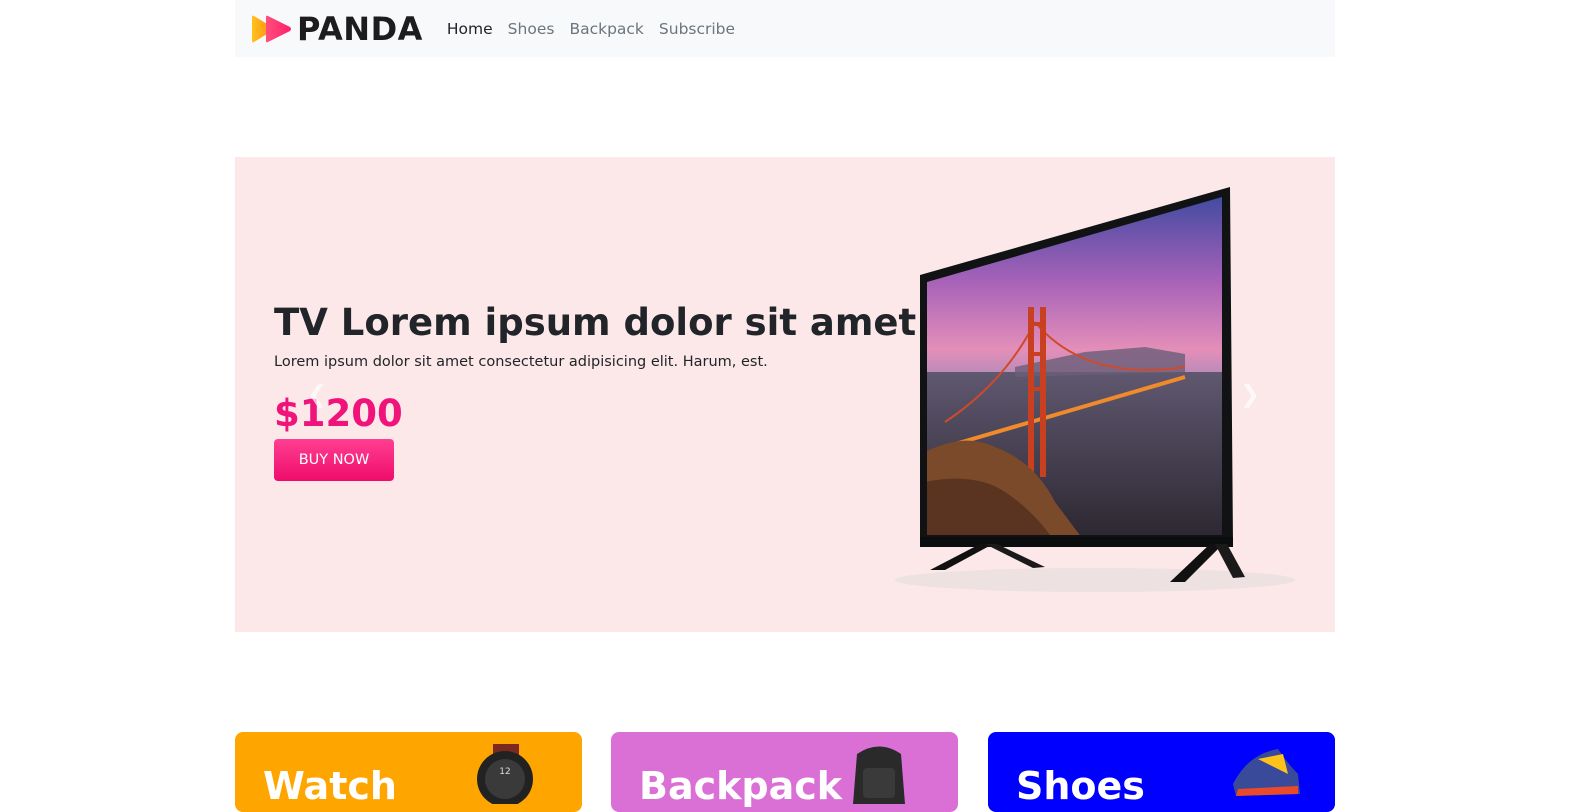  Describe the element at coordinates (602, 322) in the screenshot. I see `hero-title: TV Lorem ipsum dolor sit amet.` at that location.